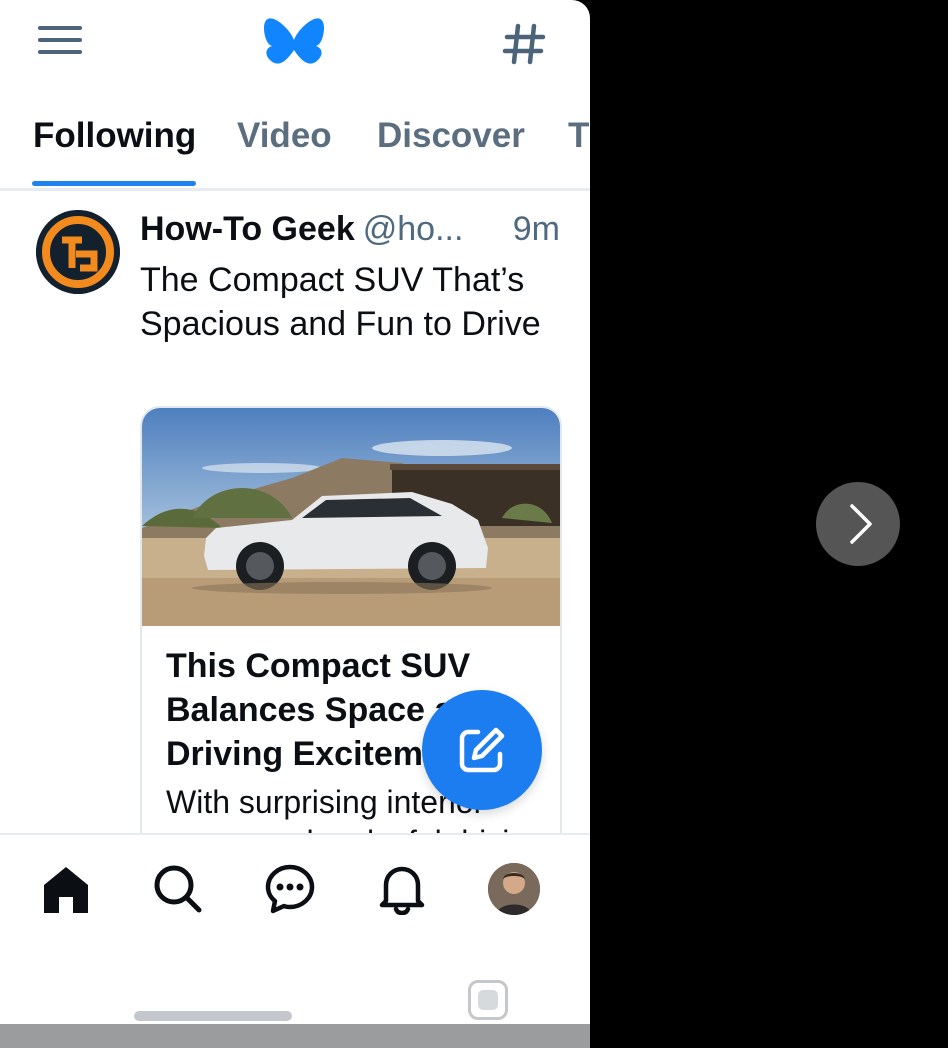 The image size is (948, 1048). I want to click on butterfly-logo-icon, so click(294, 41).